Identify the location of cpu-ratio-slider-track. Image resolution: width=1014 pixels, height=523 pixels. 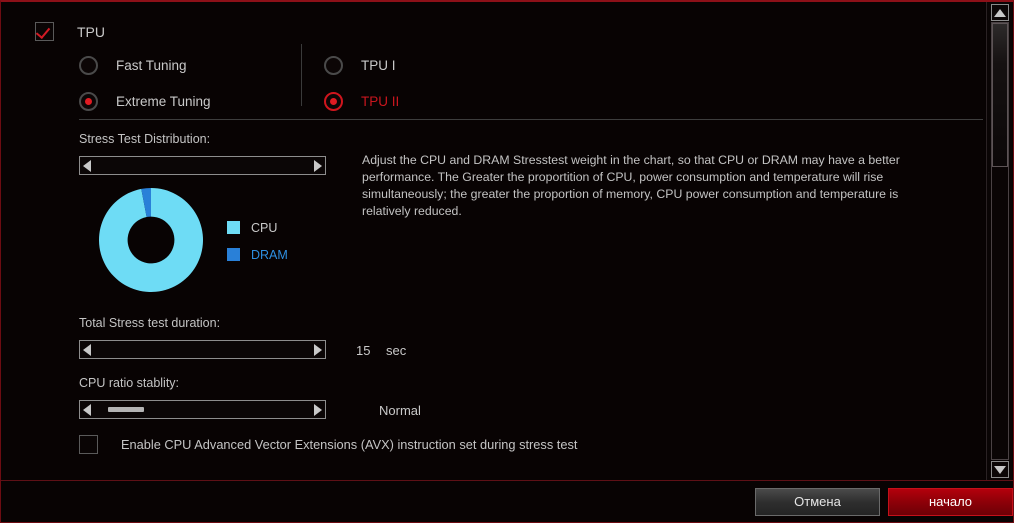
(202, 409).